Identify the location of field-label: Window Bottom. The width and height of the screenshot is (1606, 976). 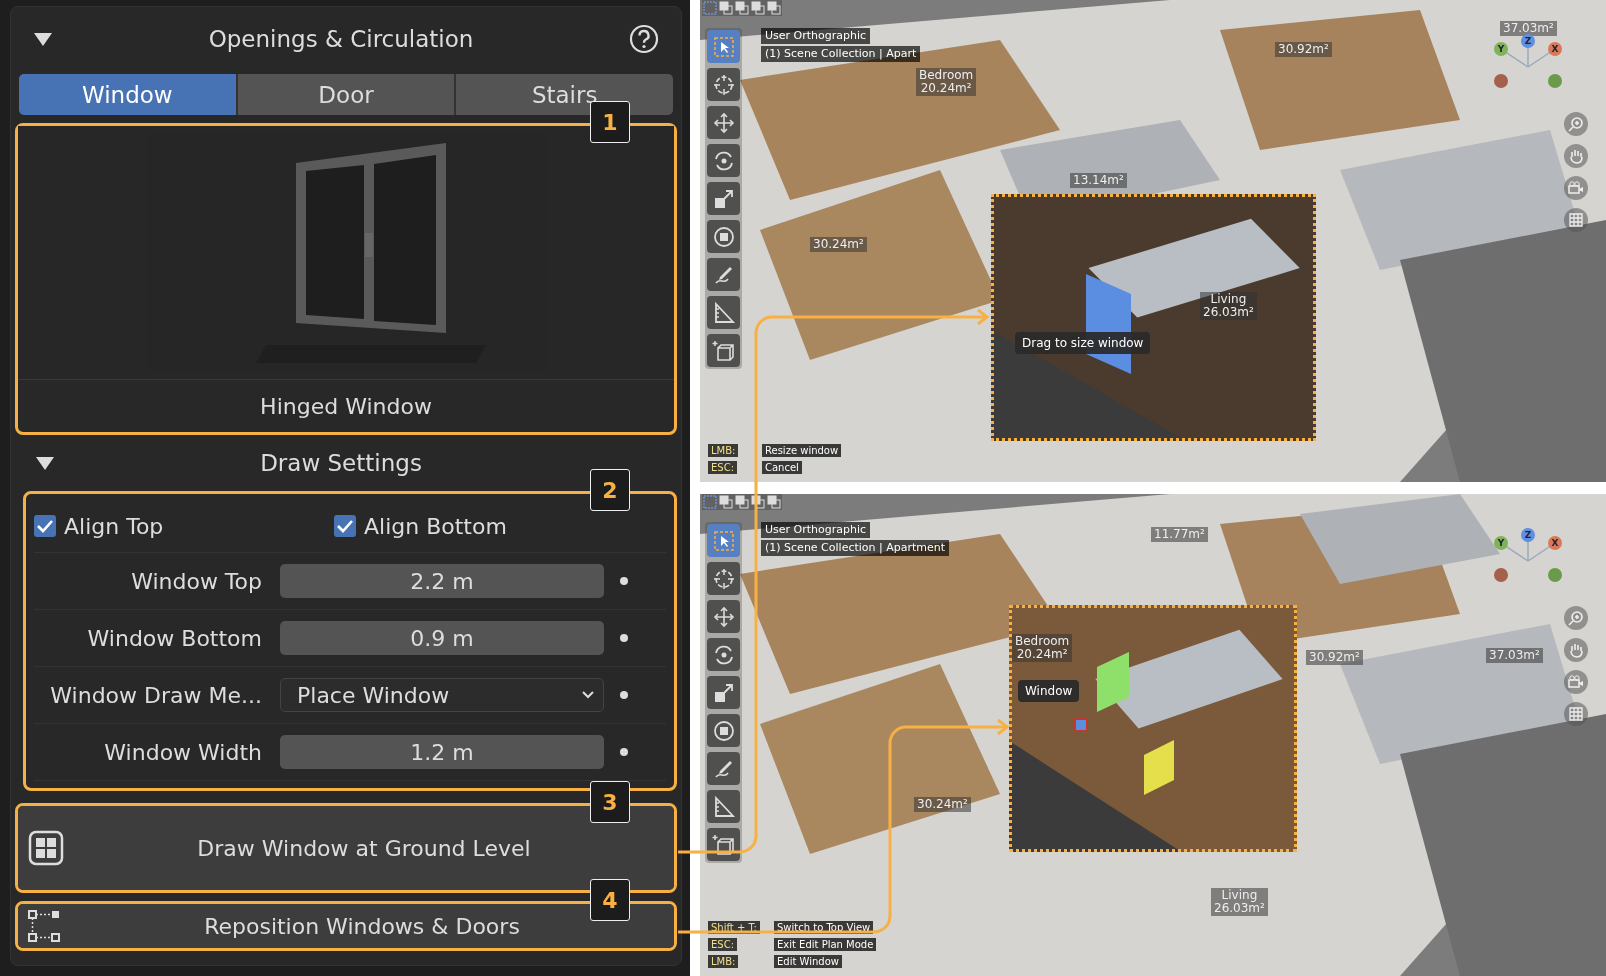
(174, 638).